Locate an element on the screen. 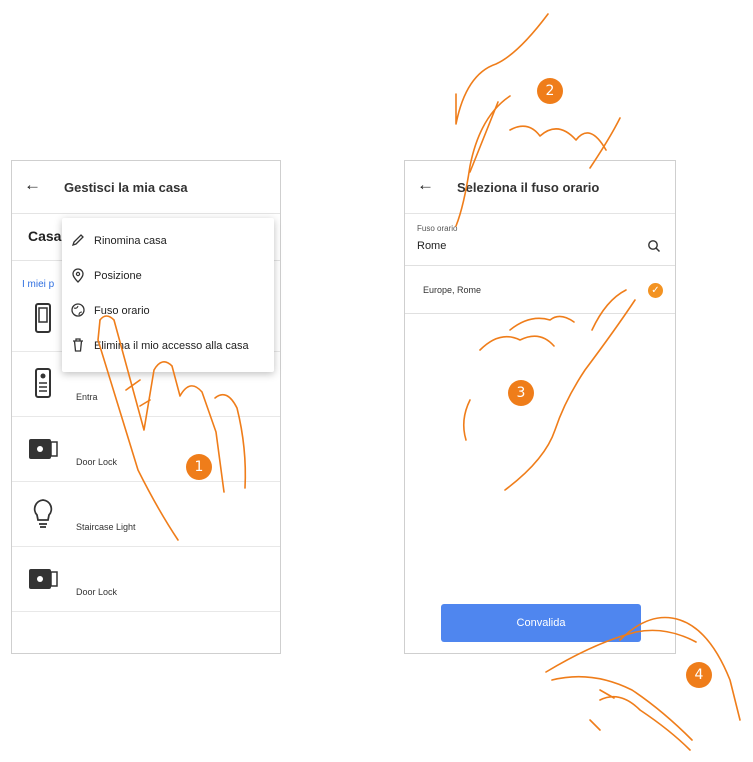 The width and height of the screenshot is (753, 762). step-badge: 3 is located at coordinates (521, 393).